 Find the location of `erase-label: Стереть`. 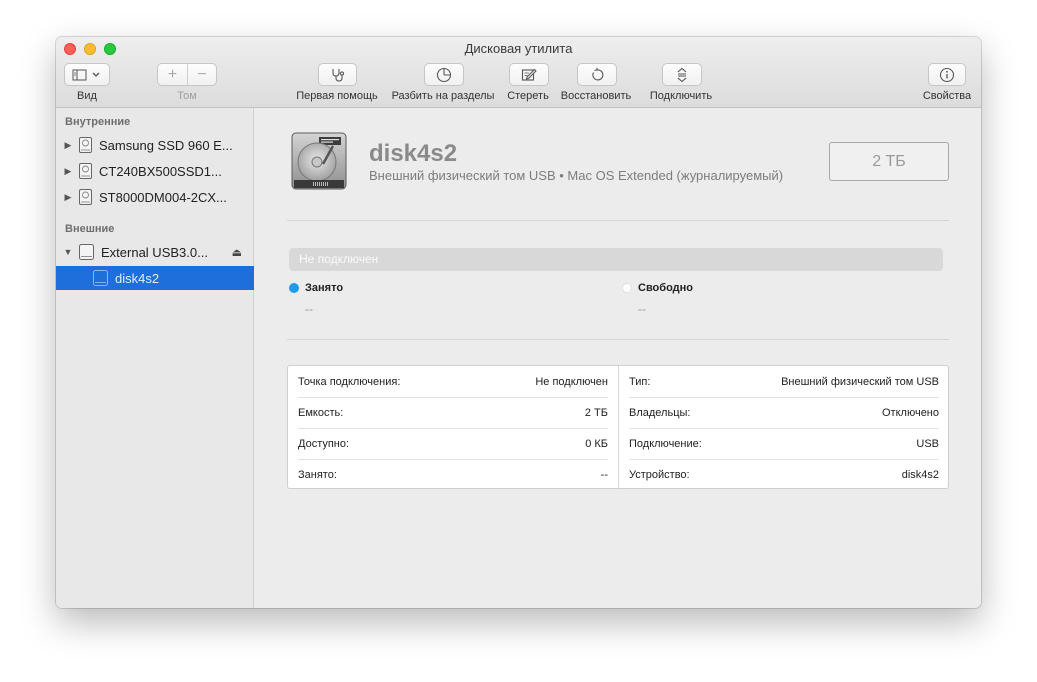

erase-label: Стереть is located at coordinates (528, 96).